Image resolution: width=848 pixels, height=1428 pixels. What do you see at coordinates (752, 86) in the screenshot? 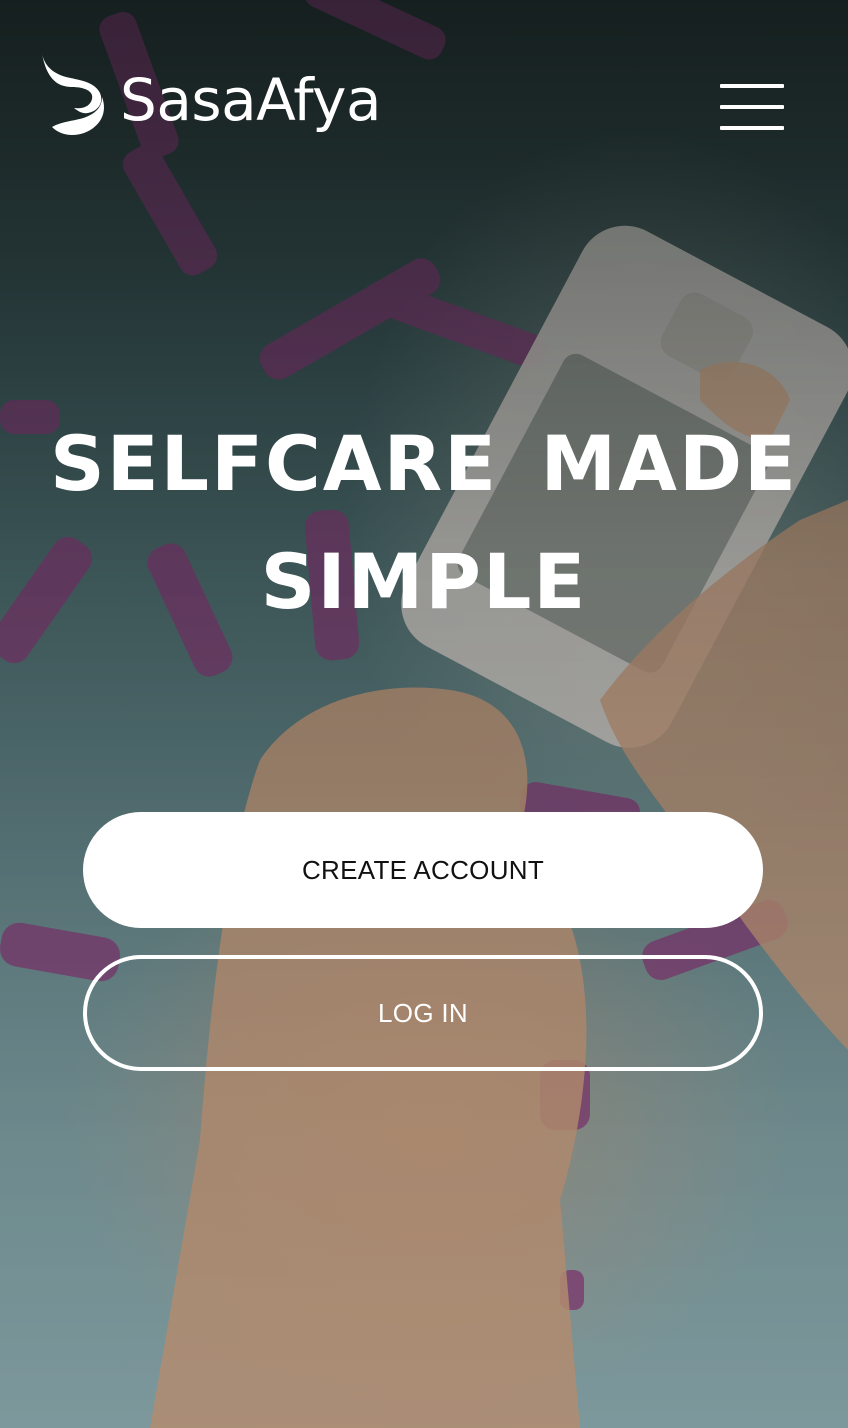
I see `hamburger-menu-icon` at bounding box center [752, 86].